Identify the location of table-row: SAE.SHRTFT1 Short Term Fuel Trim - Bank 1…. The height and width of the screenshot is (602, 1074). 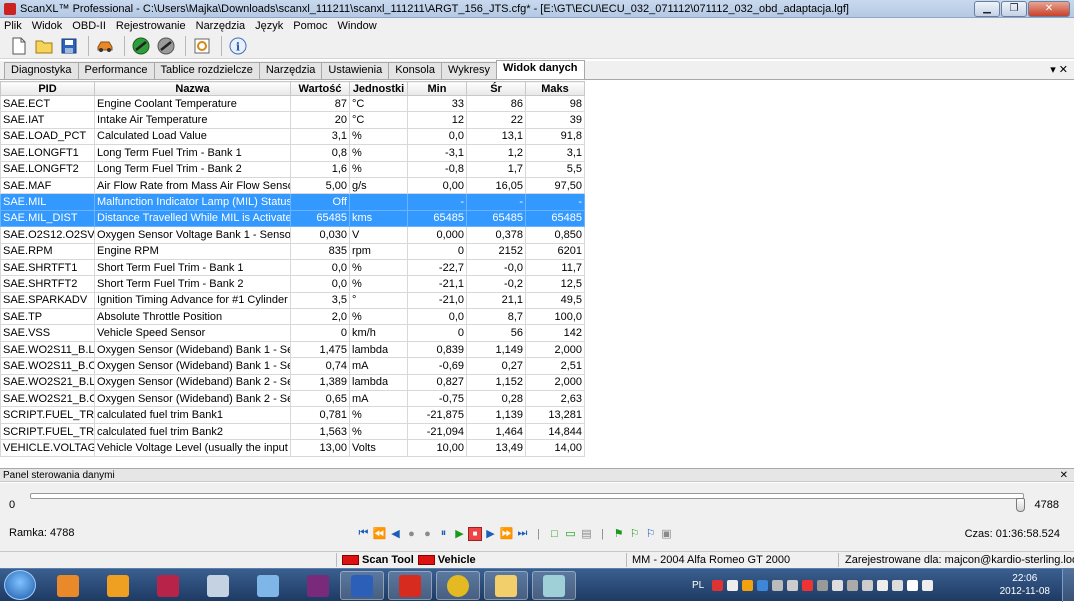
(292, 267).